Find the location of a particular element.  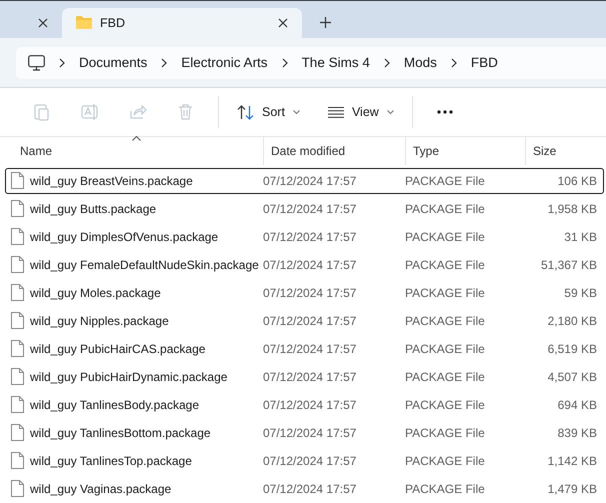

file-row: wild_guy FemaleDefaultNudeSkin.package 07/12/2024 17:57 PACKAGE File 51,367 KB is located at coordinates (304, 265).